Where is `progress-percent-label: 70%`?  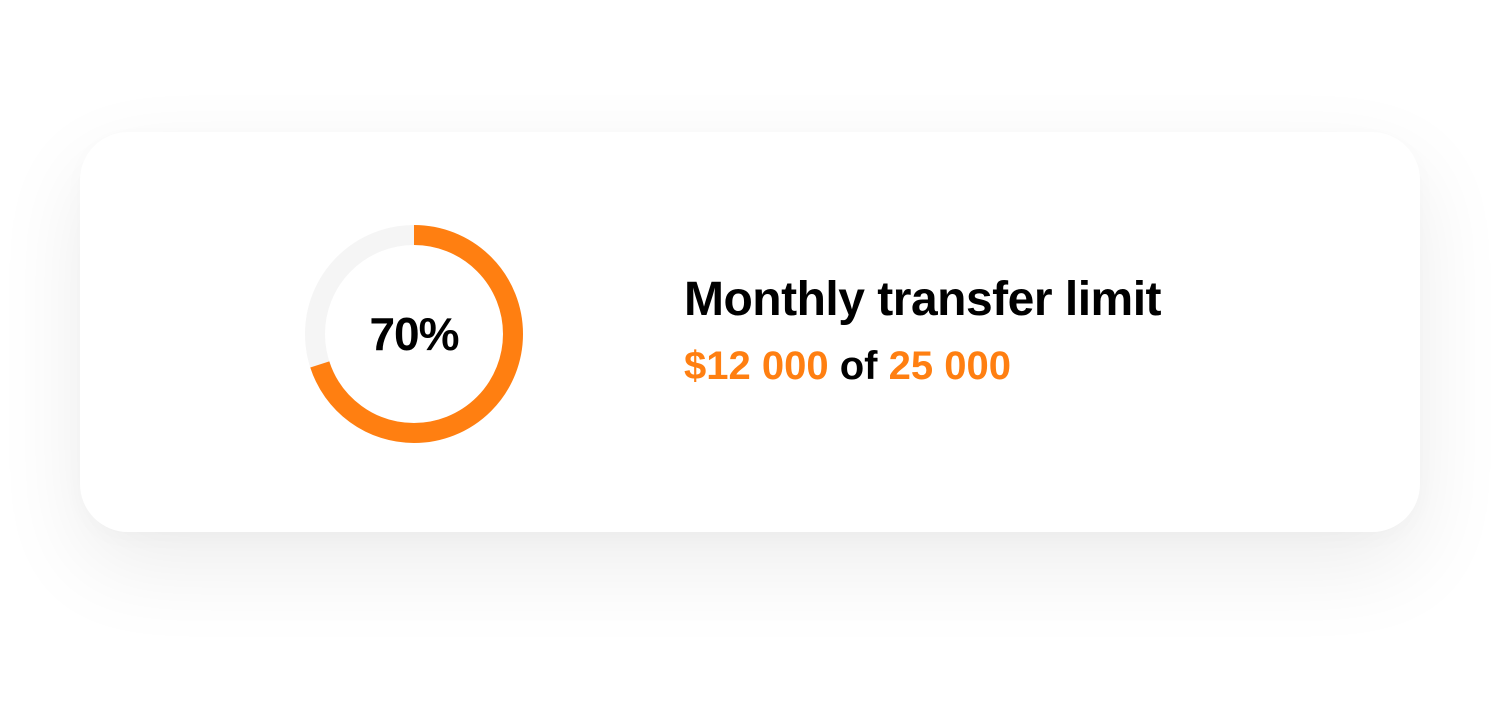
progress-percent-label: 70% is located at coordinates (414, 334).